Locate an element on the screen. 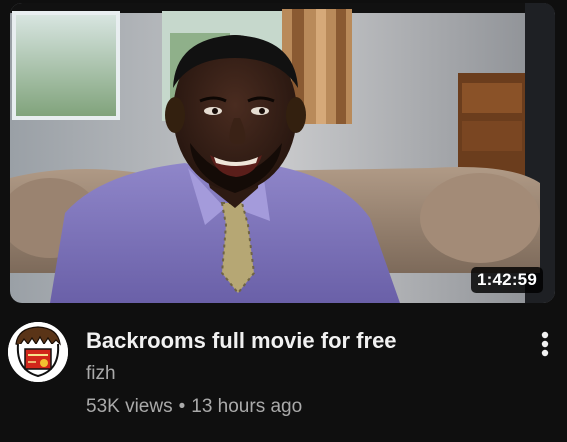 The height and width of the screenshot is (442, 567). channel-avatar is located at coordinates (38, 352).